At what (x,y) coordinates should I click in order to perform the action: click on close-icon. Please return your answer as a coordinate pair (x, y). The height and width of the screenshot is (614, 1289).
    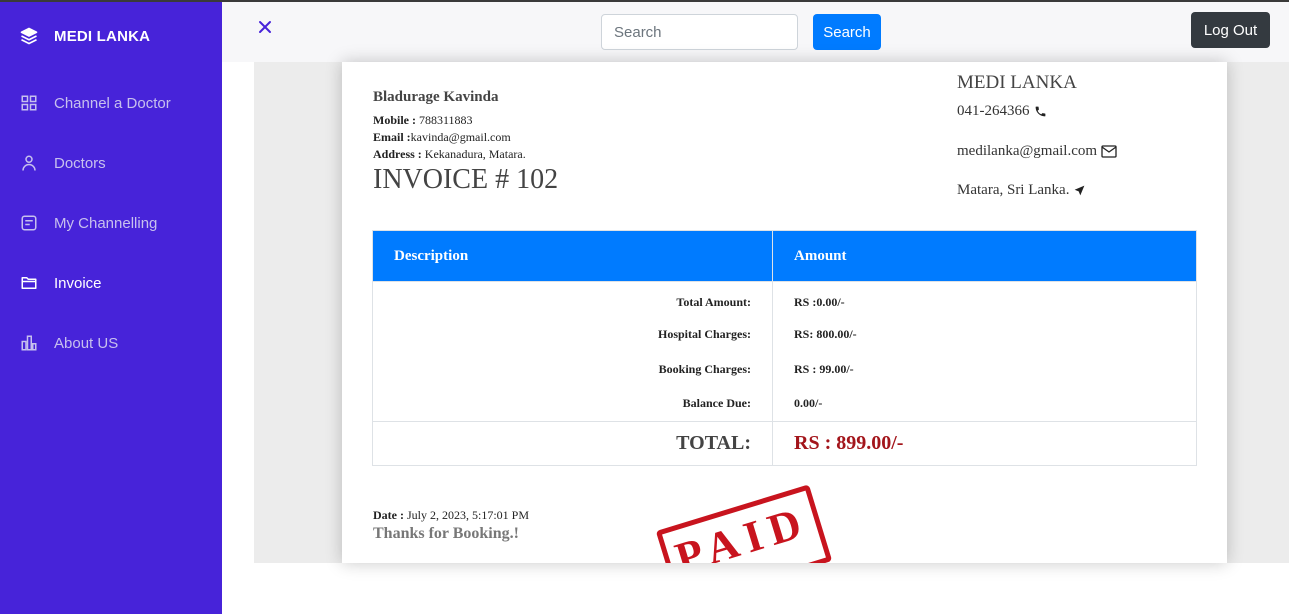
    Looking at the image, I should click on (265, 27).